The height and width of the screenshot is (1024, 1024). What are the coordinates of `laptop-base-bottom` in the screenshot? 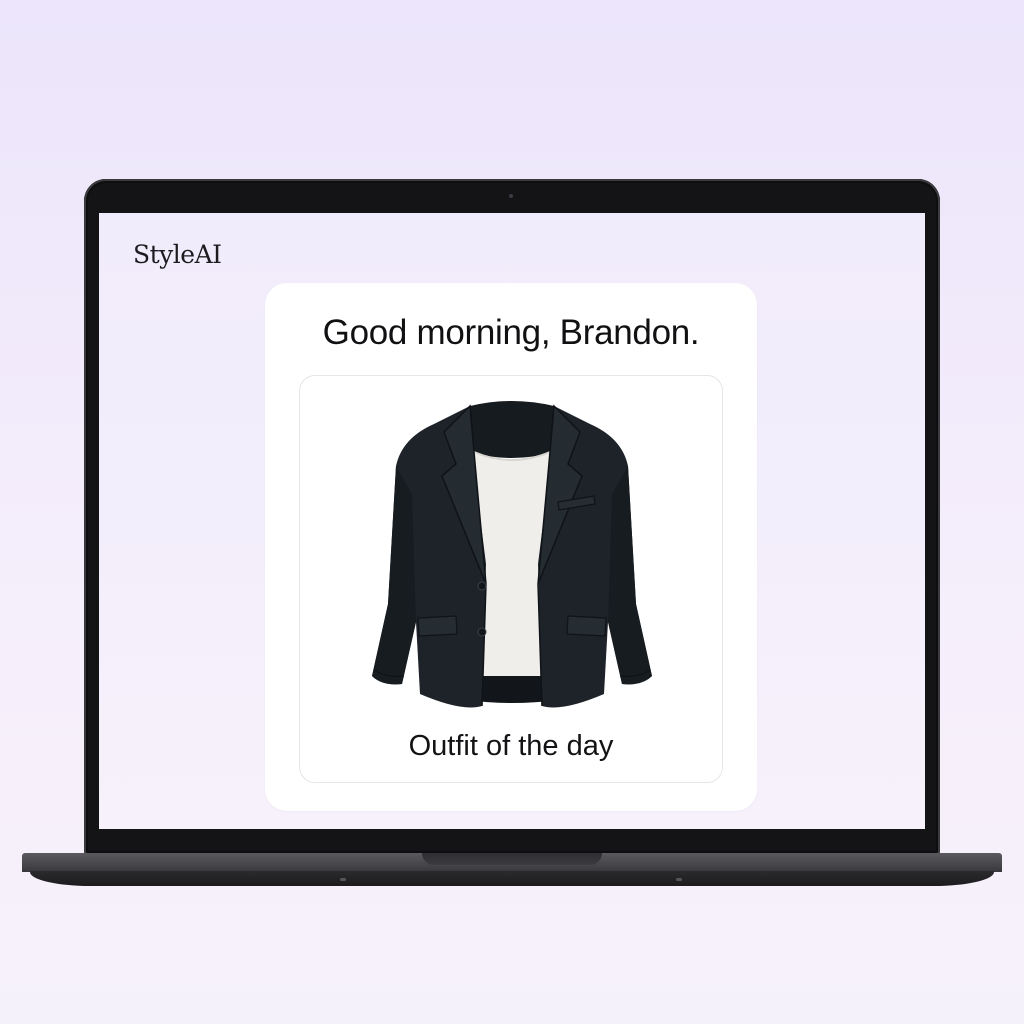 It's located at (512, 878).